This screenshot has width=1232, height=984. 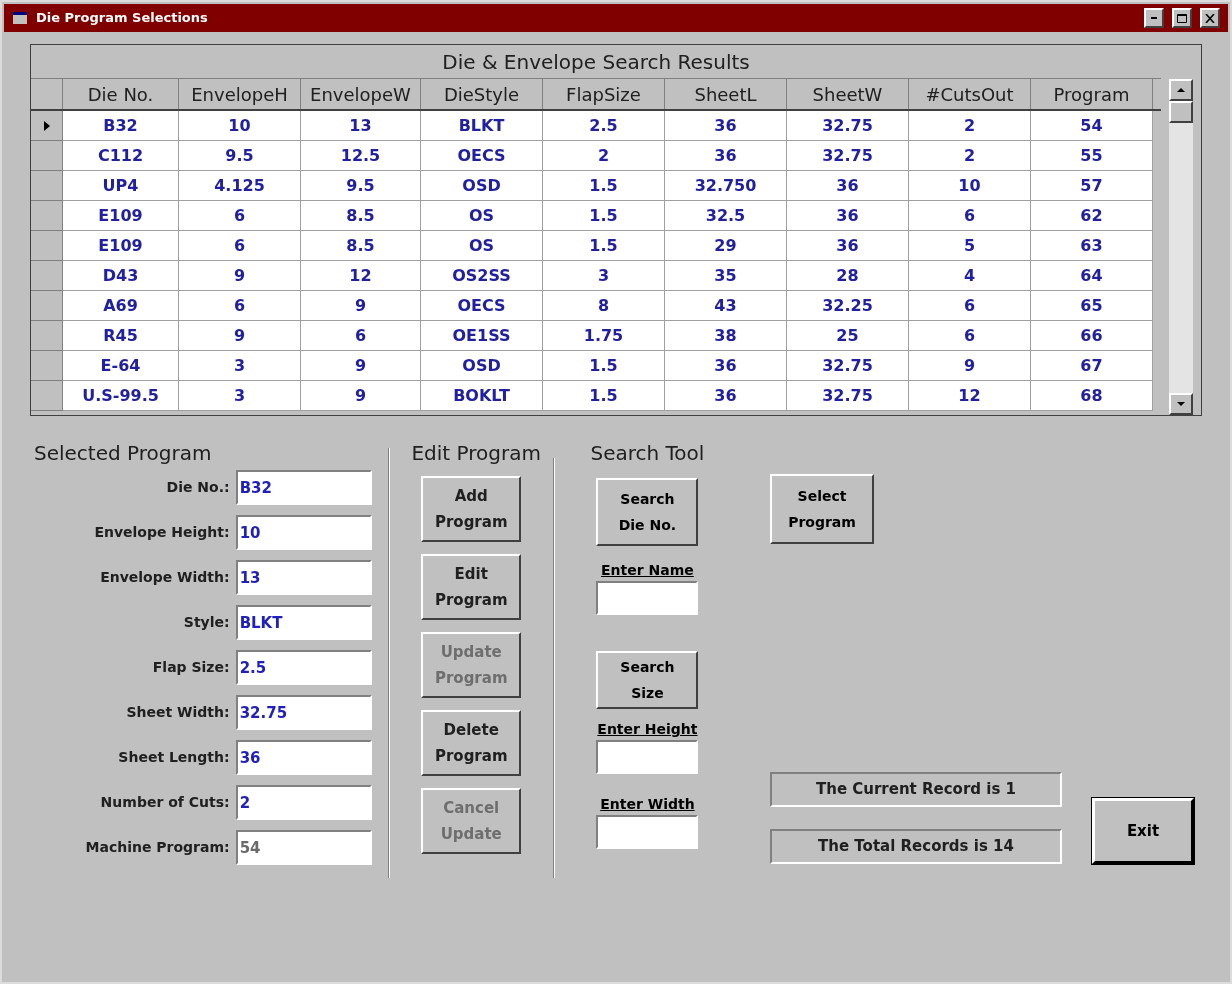 What do you see at coordinates (471, 743) in the screenshot?
I see `program-button: Delete Program` at bounding box center [471, 743].